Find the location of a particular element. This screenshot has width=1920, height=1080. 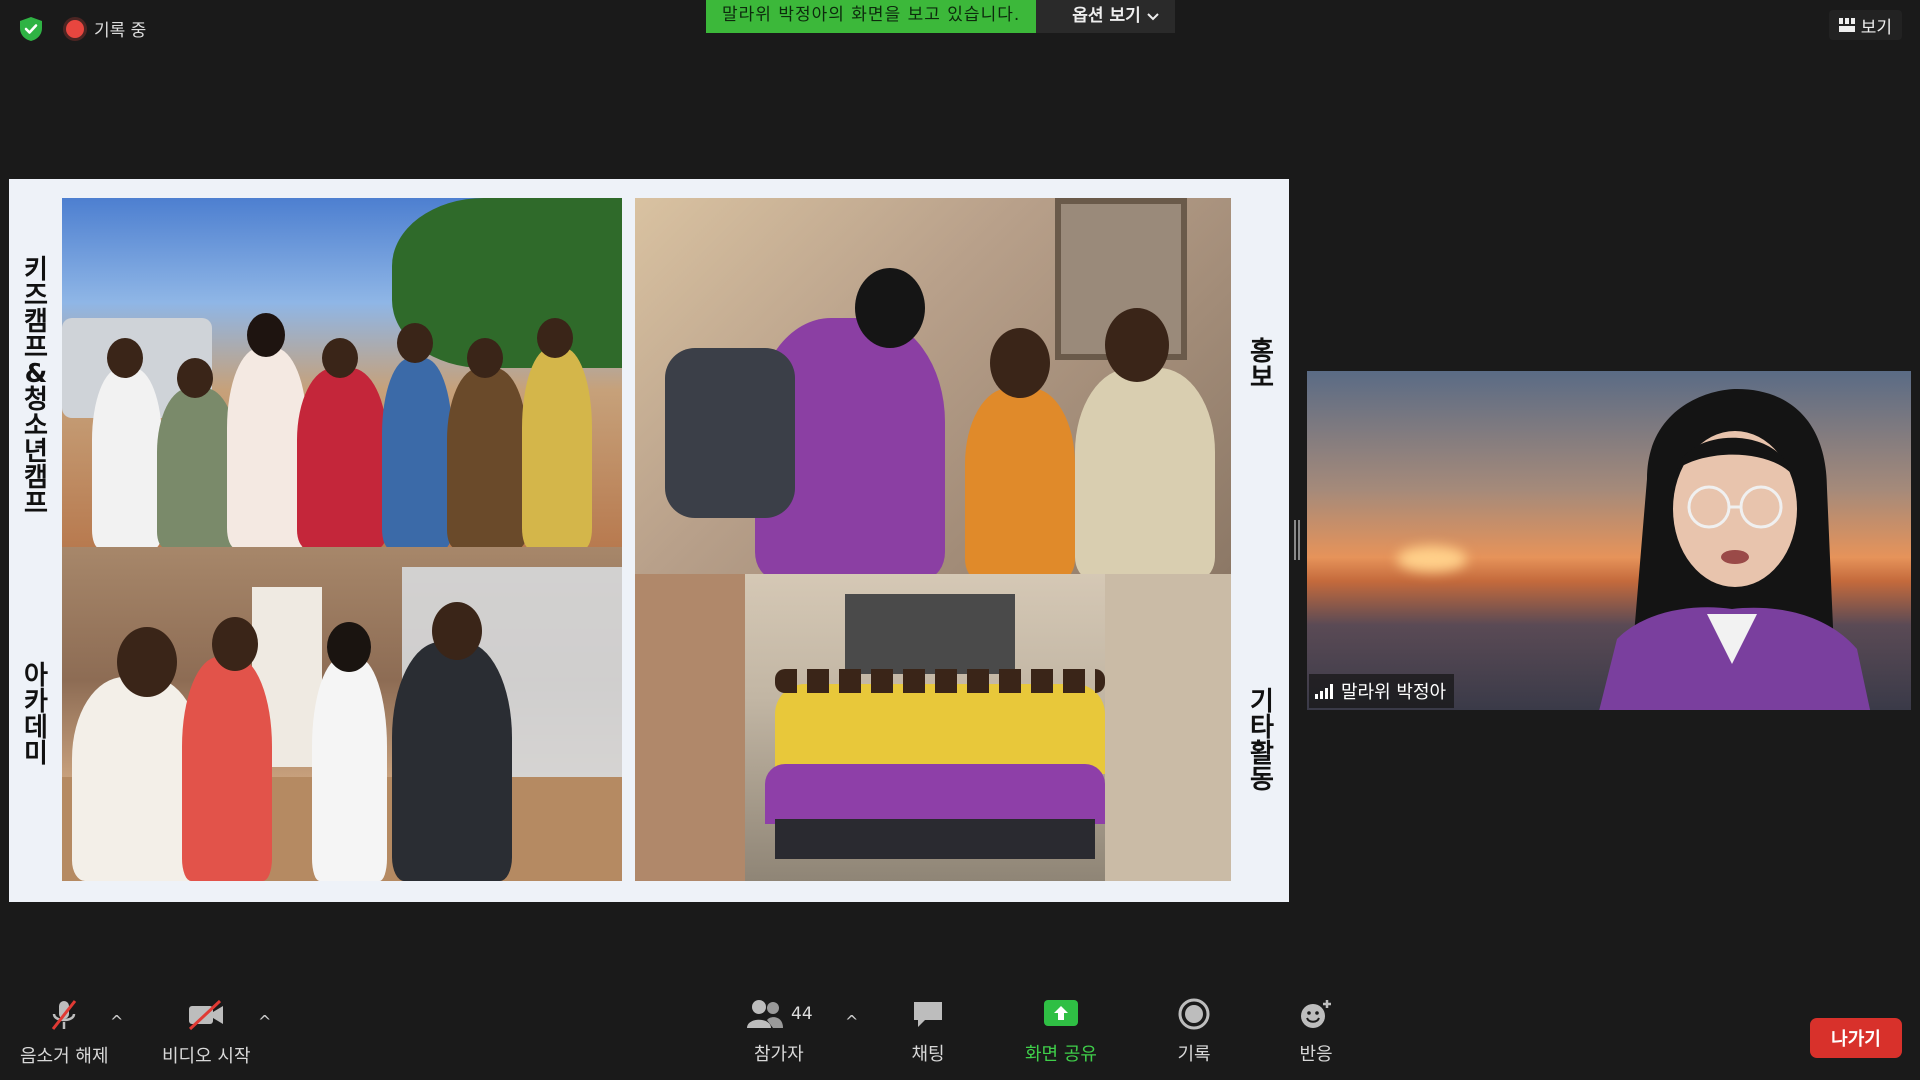

microphone-muted-icon is located at coordinates (64, 1015).